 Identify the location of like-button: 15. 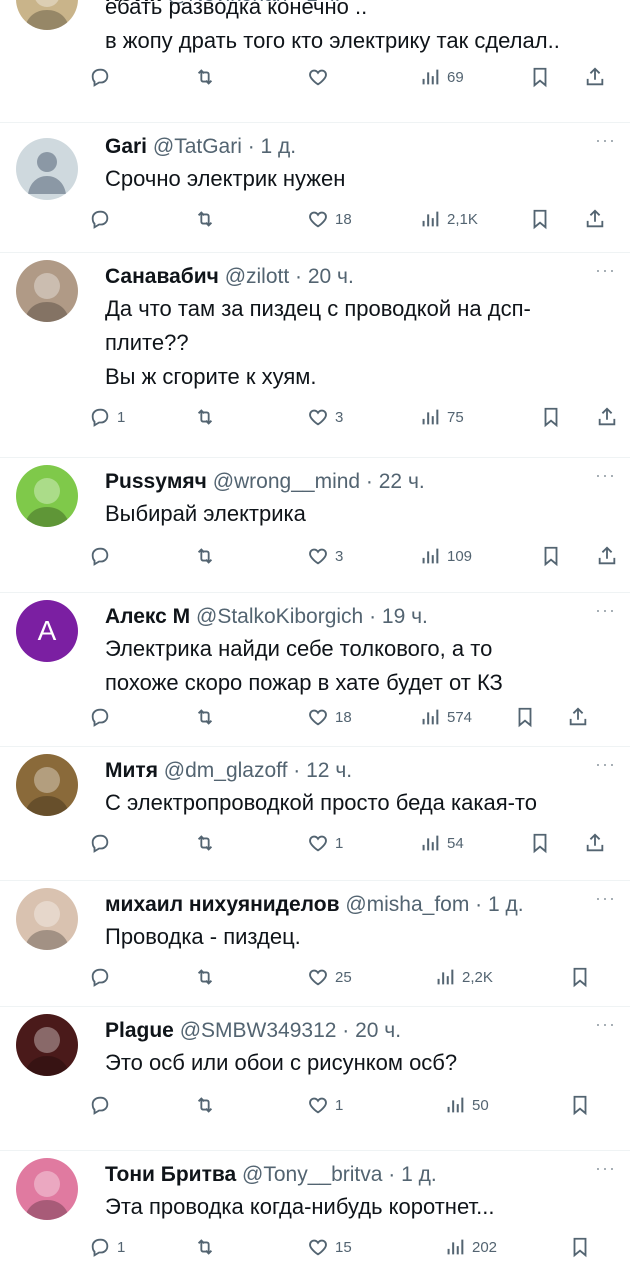
(329, 1247).